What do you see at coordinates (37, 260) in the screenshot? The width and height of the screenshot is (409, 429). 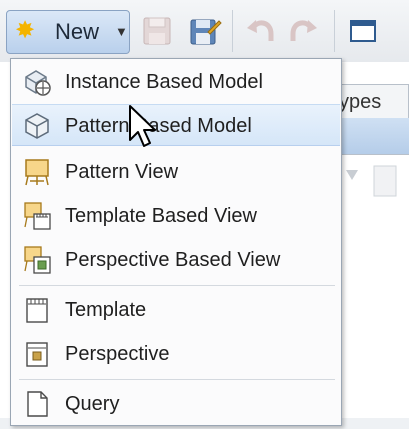 I see `perspective-view-icon` at bounding box center [37, 260].